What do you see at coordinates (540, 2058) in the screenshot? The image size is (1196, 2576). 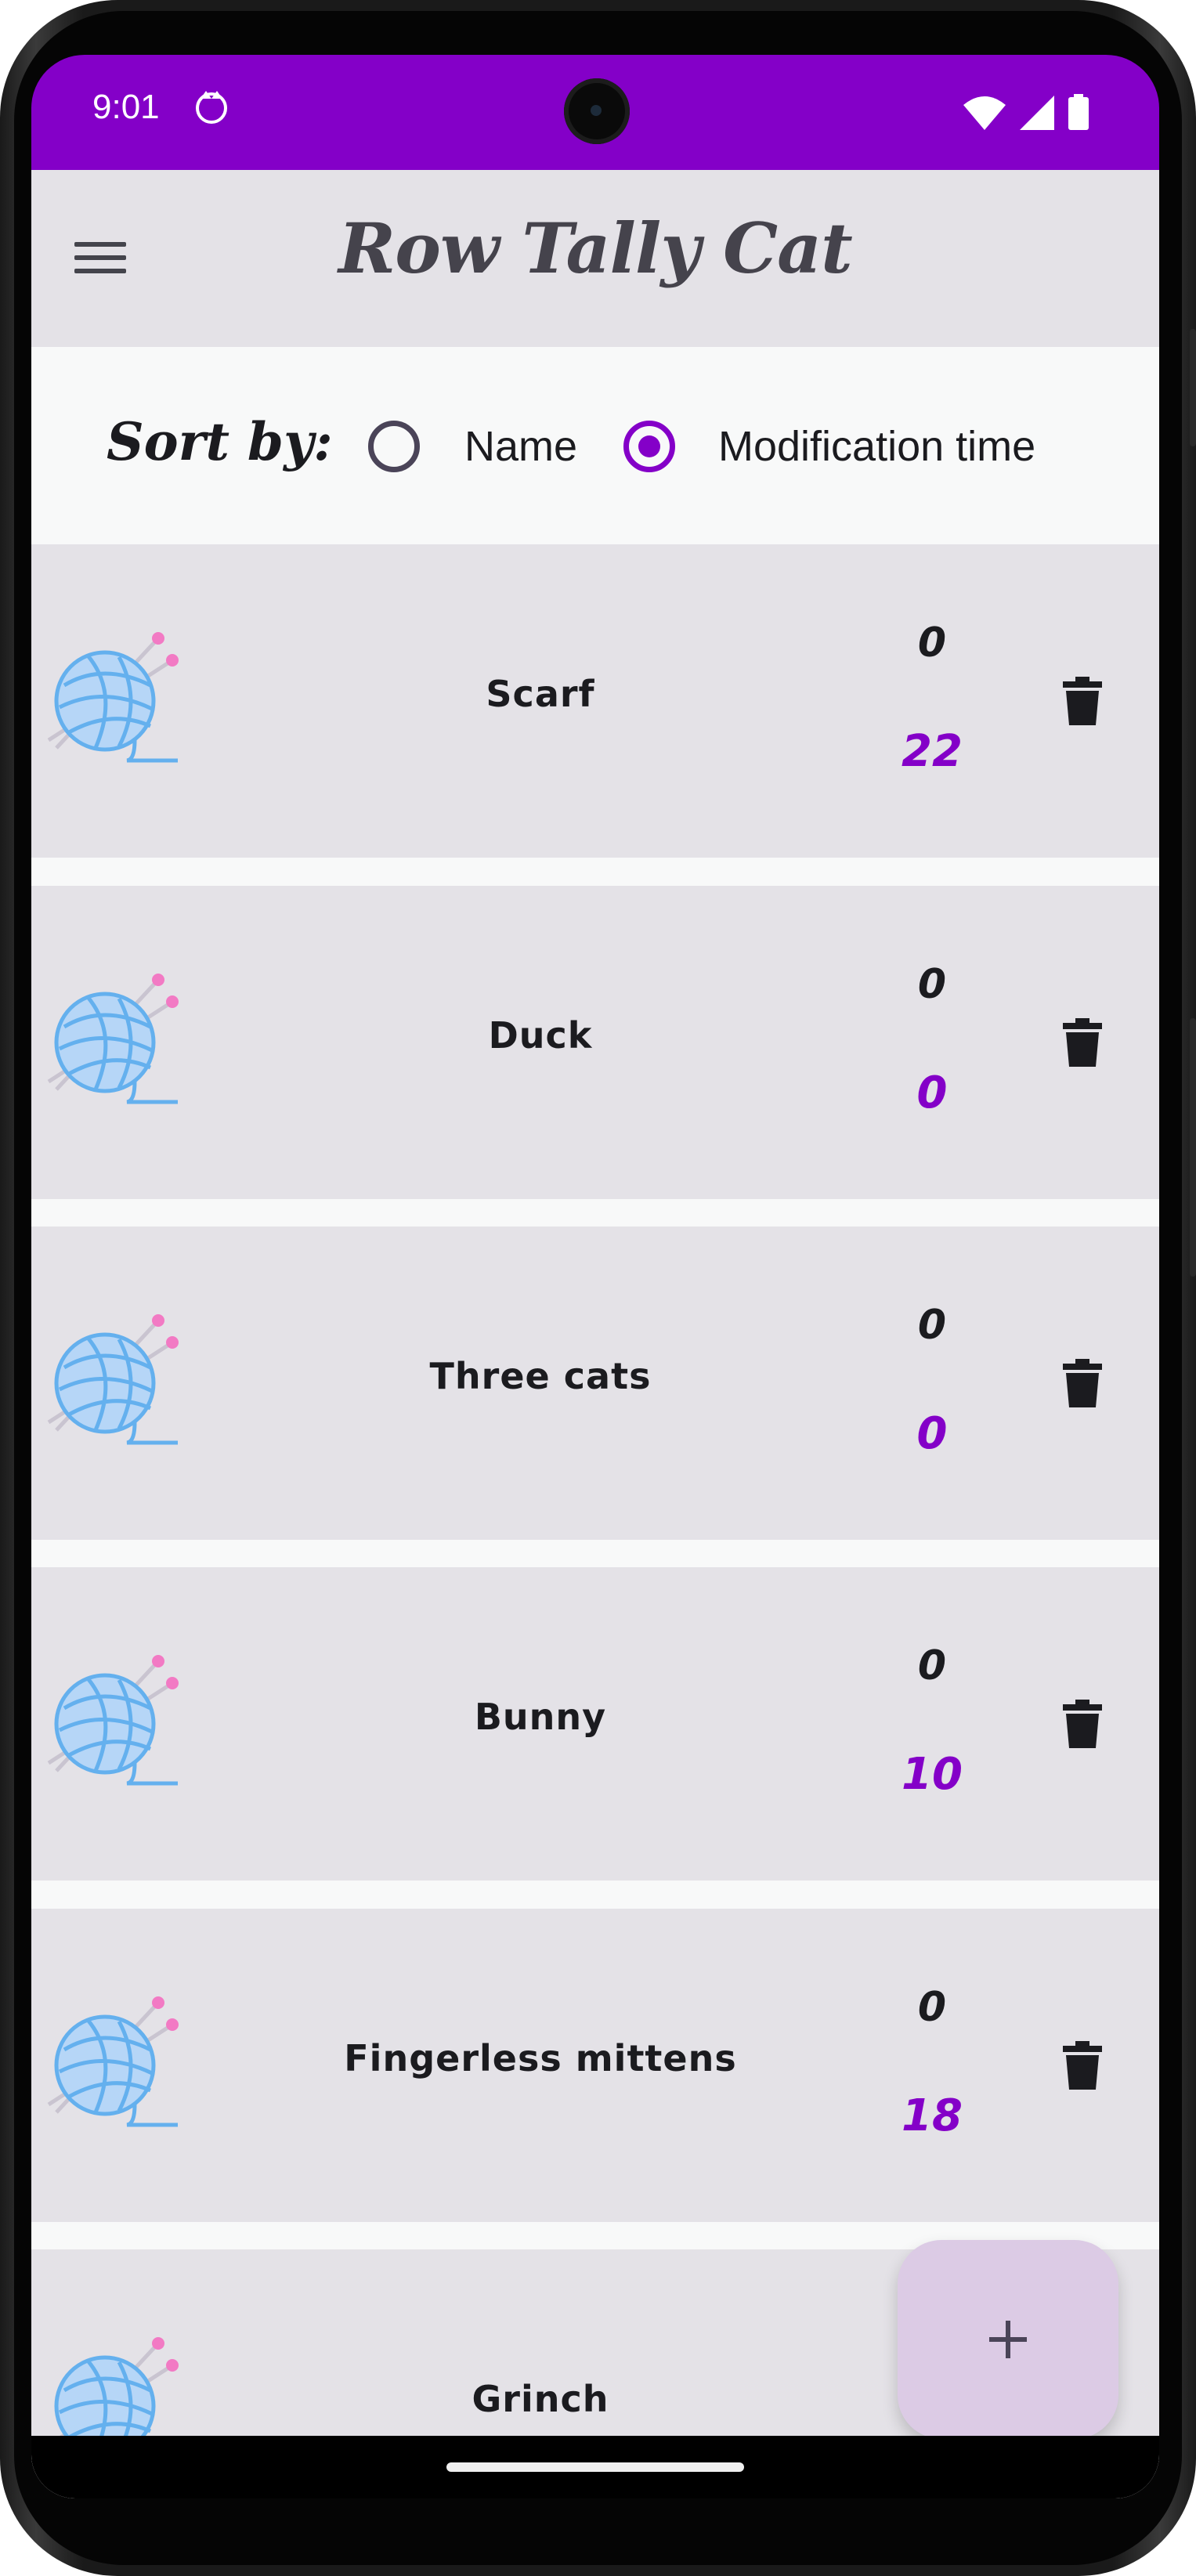 I see `project-name: Fingerless mittens` at bounding box center [540, 2058].